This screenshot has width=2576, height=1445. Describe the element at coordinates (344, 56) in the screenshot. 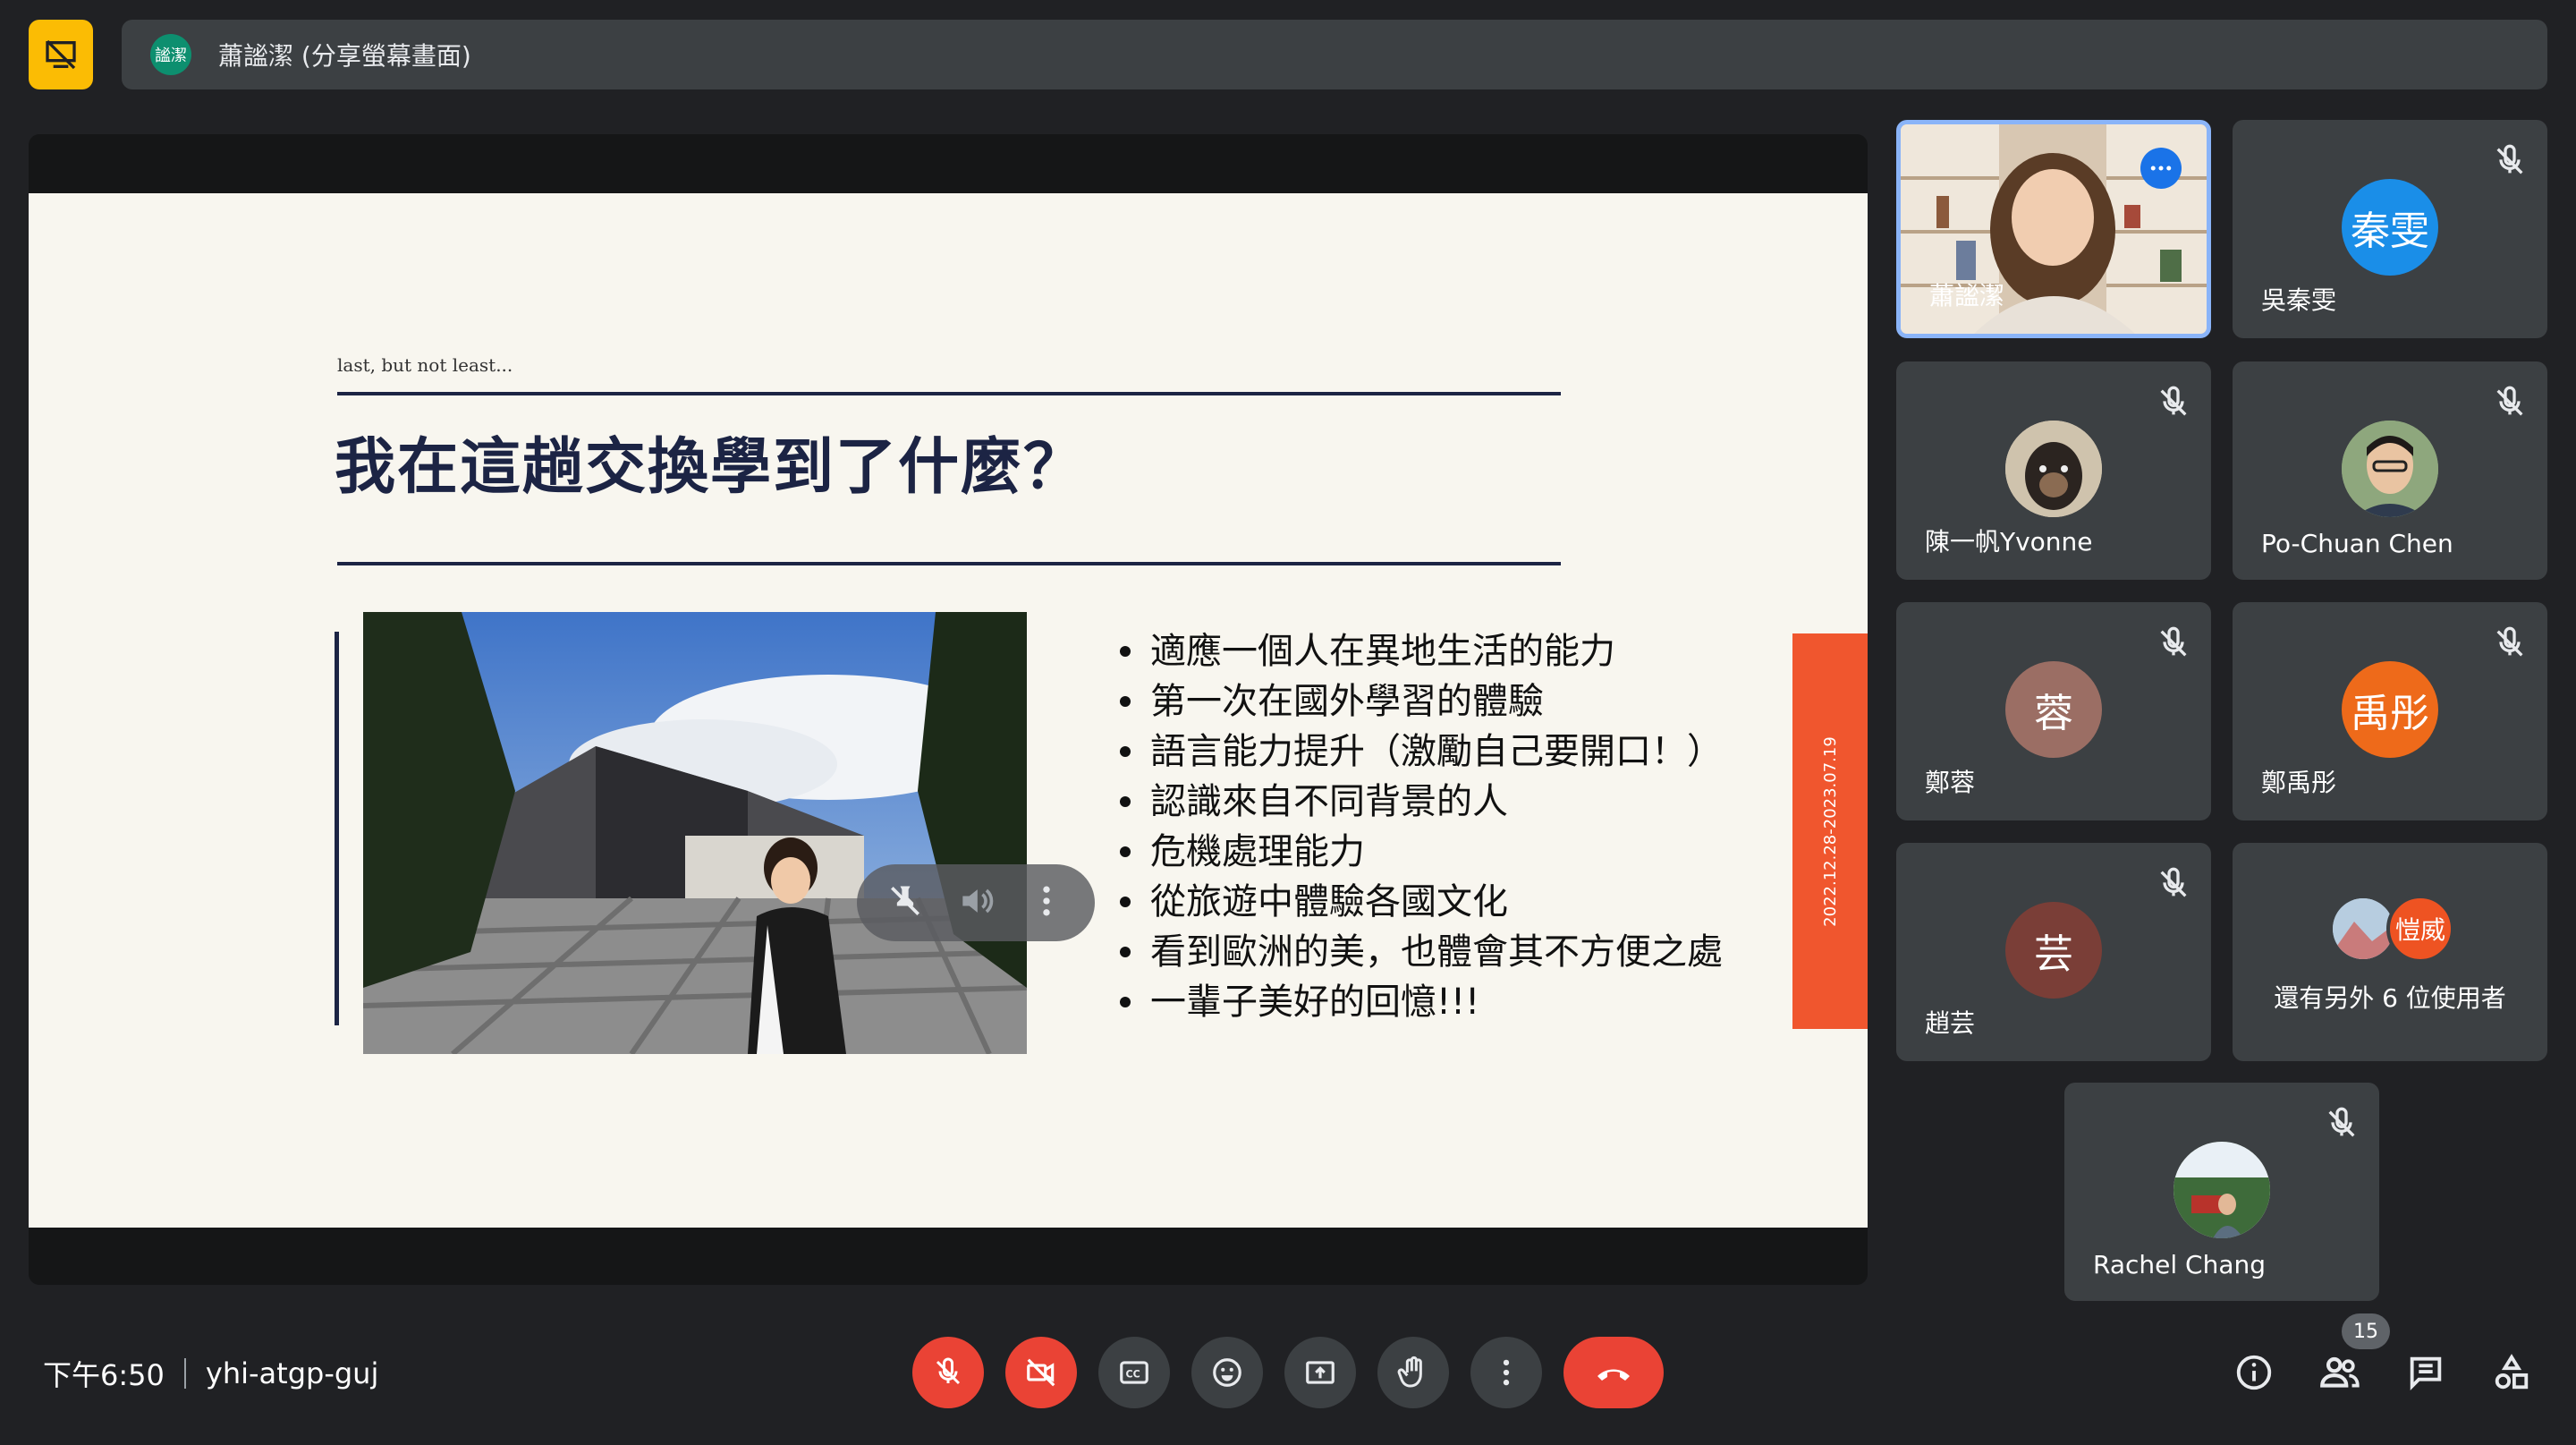

I see `presenter-title: 蕭謐潔 (分享螢幕畫面)` at that location.